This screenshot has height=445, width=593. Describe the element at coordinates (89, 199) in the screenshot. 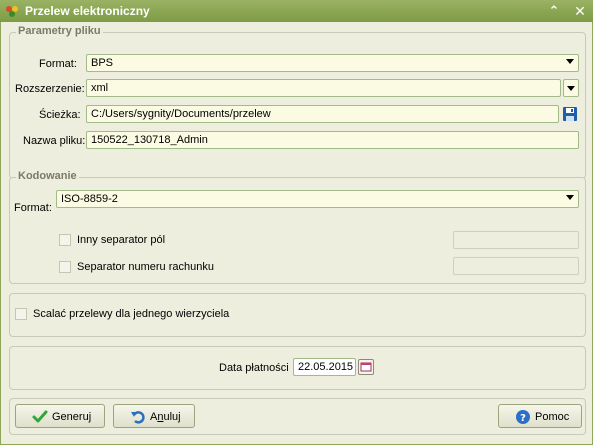

I see `encoding-format-value: ISO-8859-2` at that location.